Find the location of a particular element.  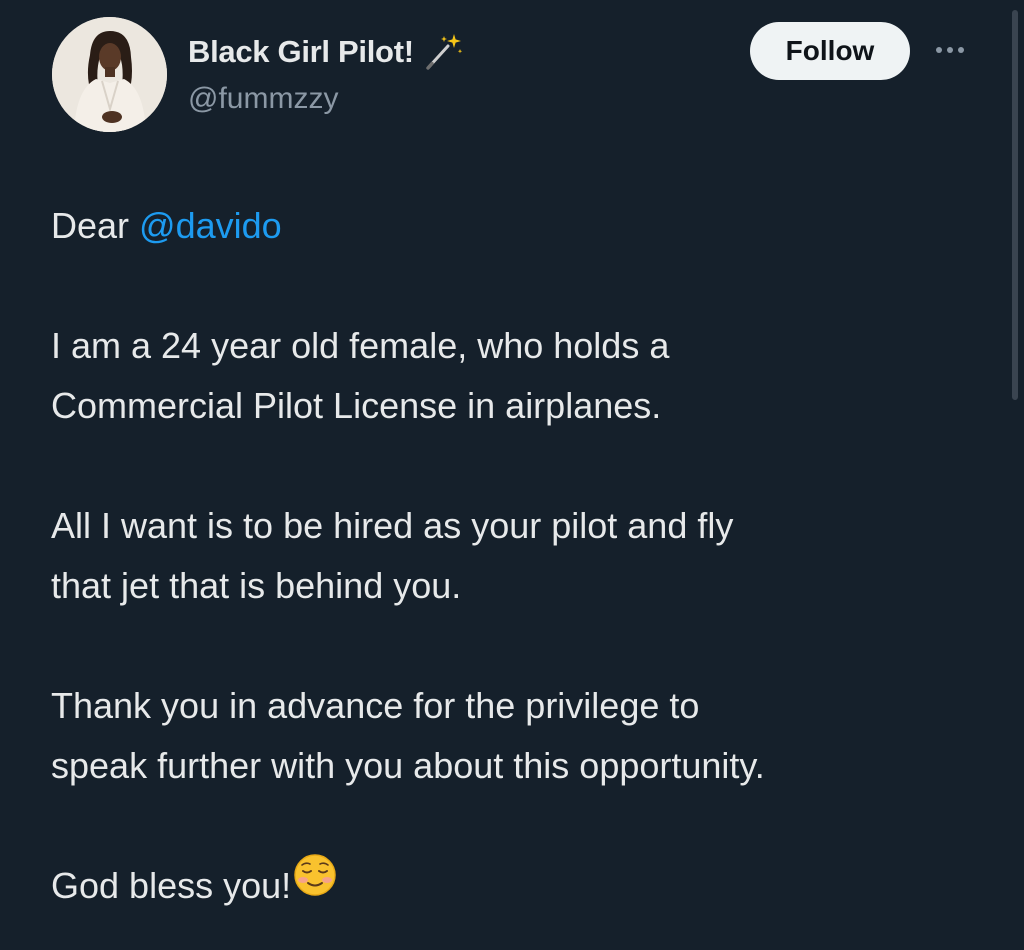

scrollbar is located at coordinates (1015, 205).